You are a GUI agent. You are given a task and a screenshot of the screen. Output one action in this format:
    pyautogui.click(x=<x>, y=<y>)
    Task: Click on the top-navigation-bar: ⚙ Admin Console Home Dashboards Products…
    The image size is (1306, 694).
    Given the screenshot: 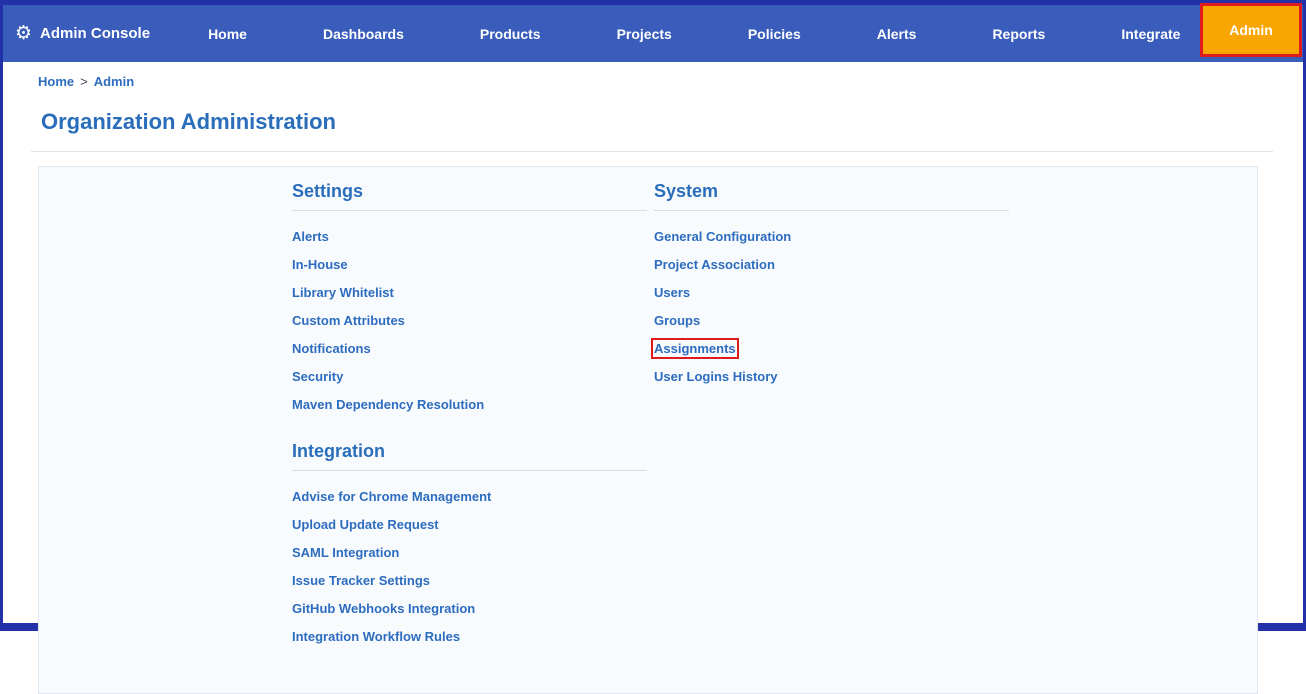 What is the action you would take?
    pyautogui.click(x=653, y=32)
    